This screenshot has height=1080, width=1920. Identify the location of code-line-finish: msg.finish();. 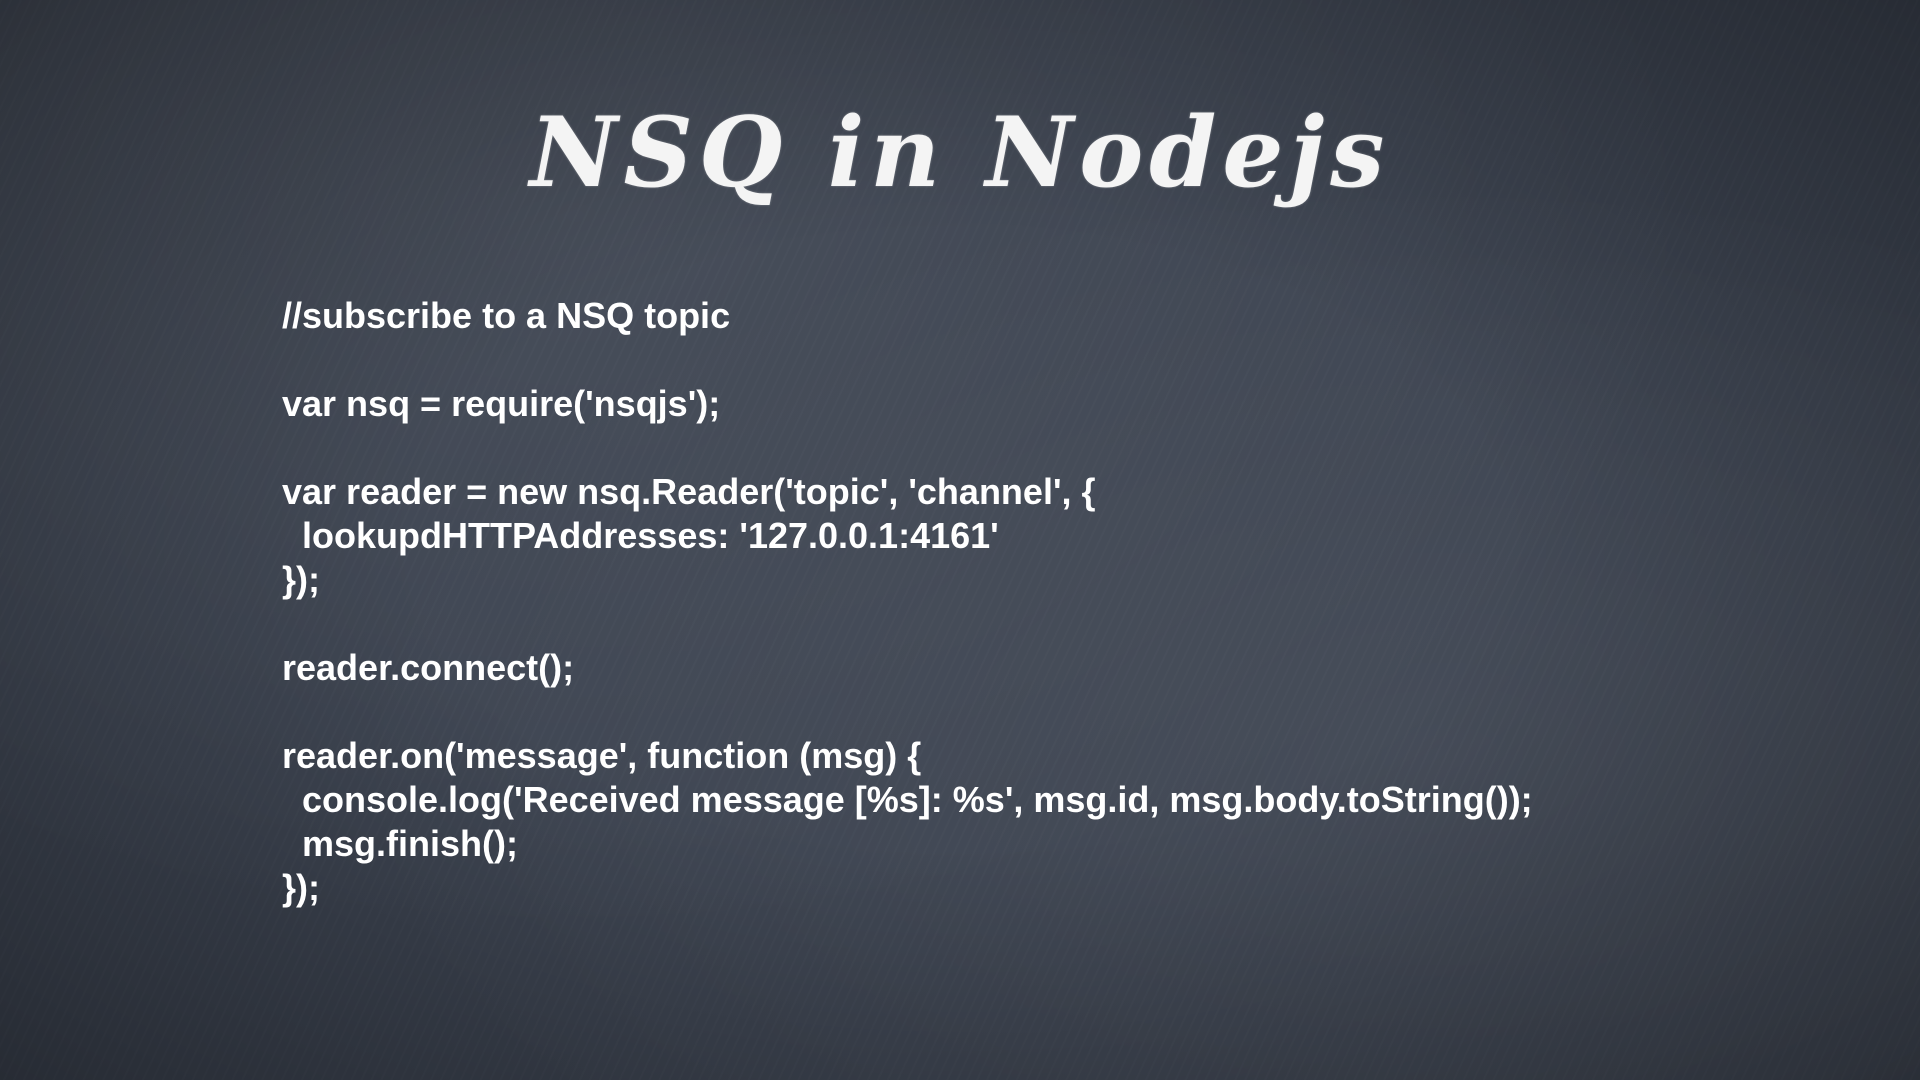
(400, 843).